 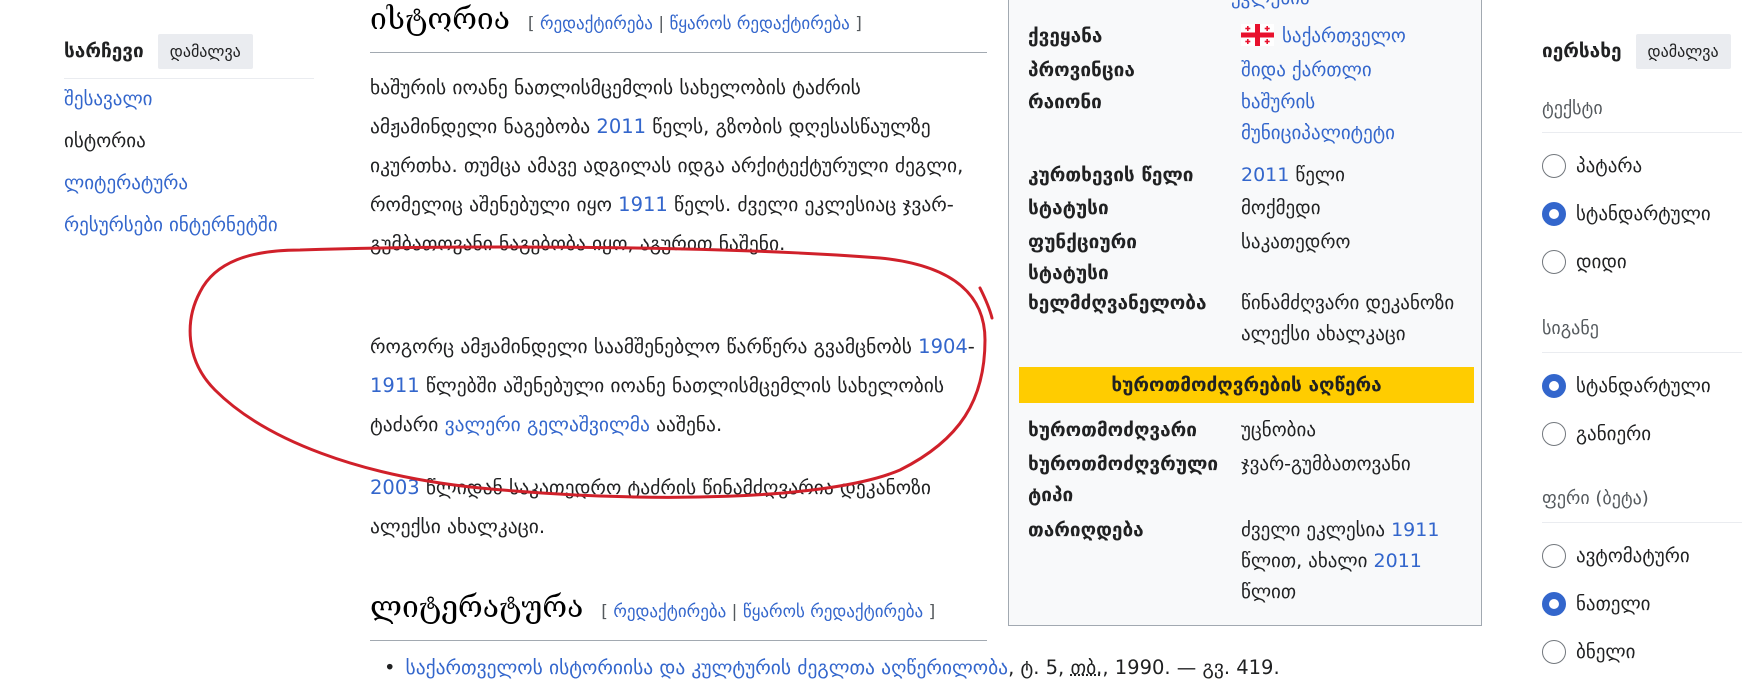 I want to click on radio-label: ნათელი, so click(x=1613, y=604).